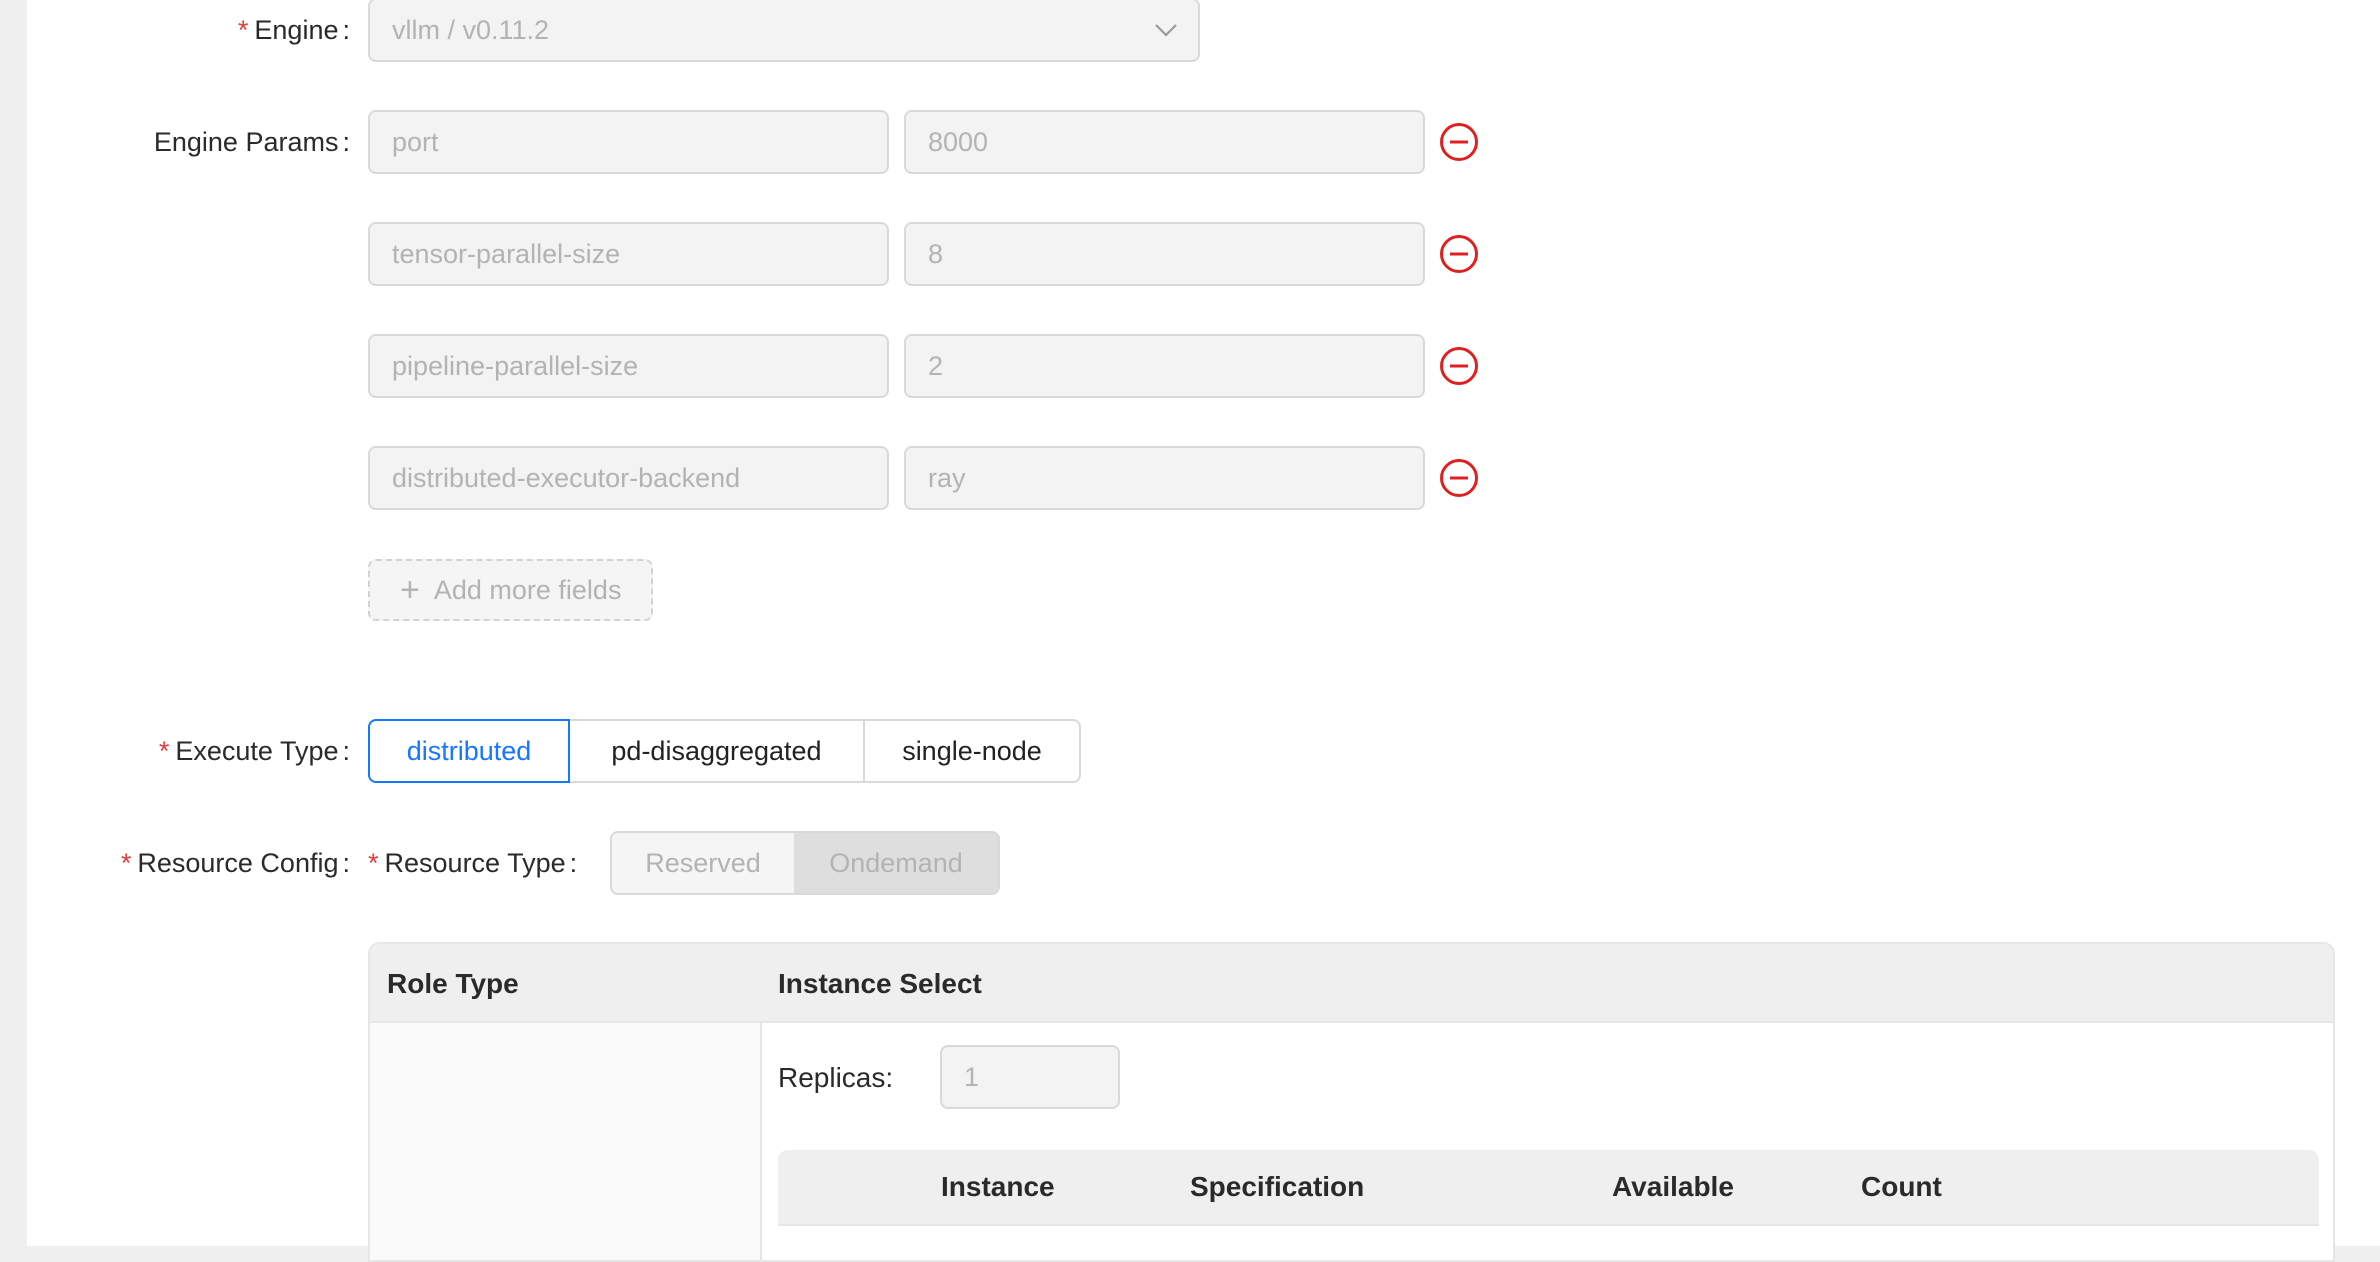 This screenshot has height=1262, width=2380. Describe the element at coordinates (1164, 142) in the screenshot. I see `param-value-input: 8000` at that location.